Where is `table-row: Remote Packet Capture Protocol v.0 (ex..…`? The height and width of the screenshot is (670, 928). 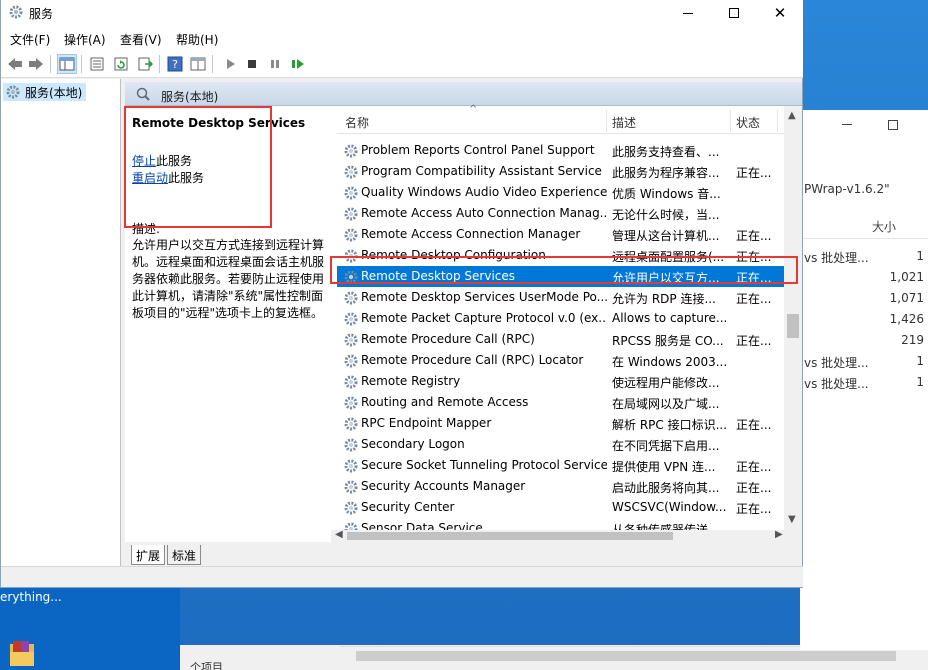
table-row: Remote Packet Capture Protocol v.0 (ex..… is located at coordinates (560, 318).